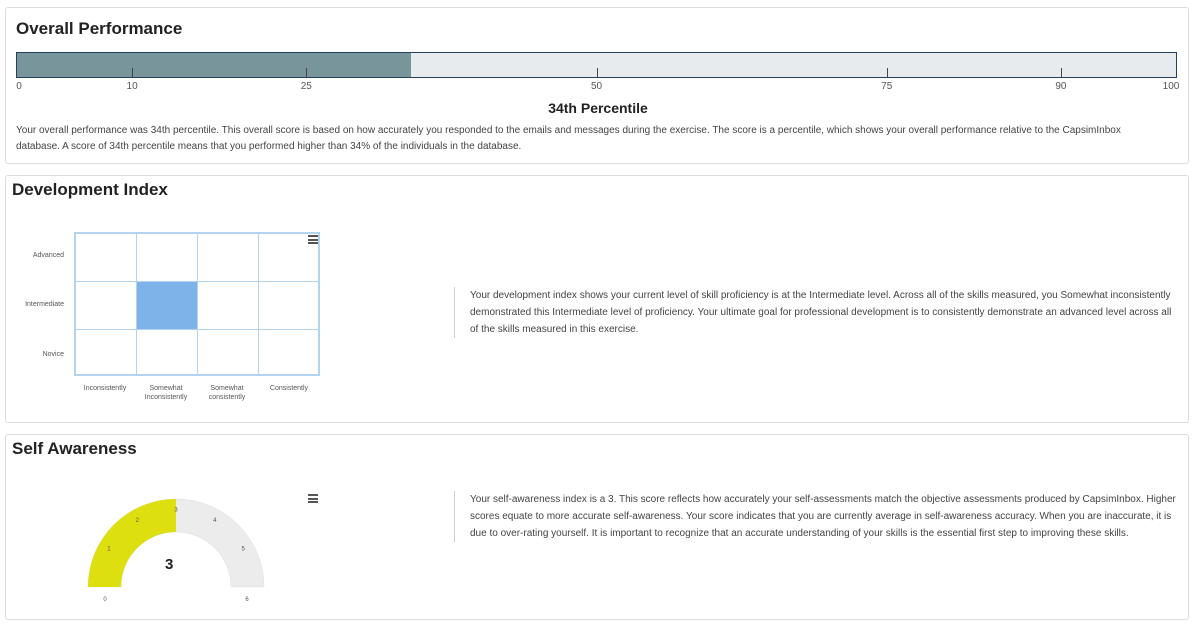  I want to click on col-label-consistently: Consistently, so click(289, 388).